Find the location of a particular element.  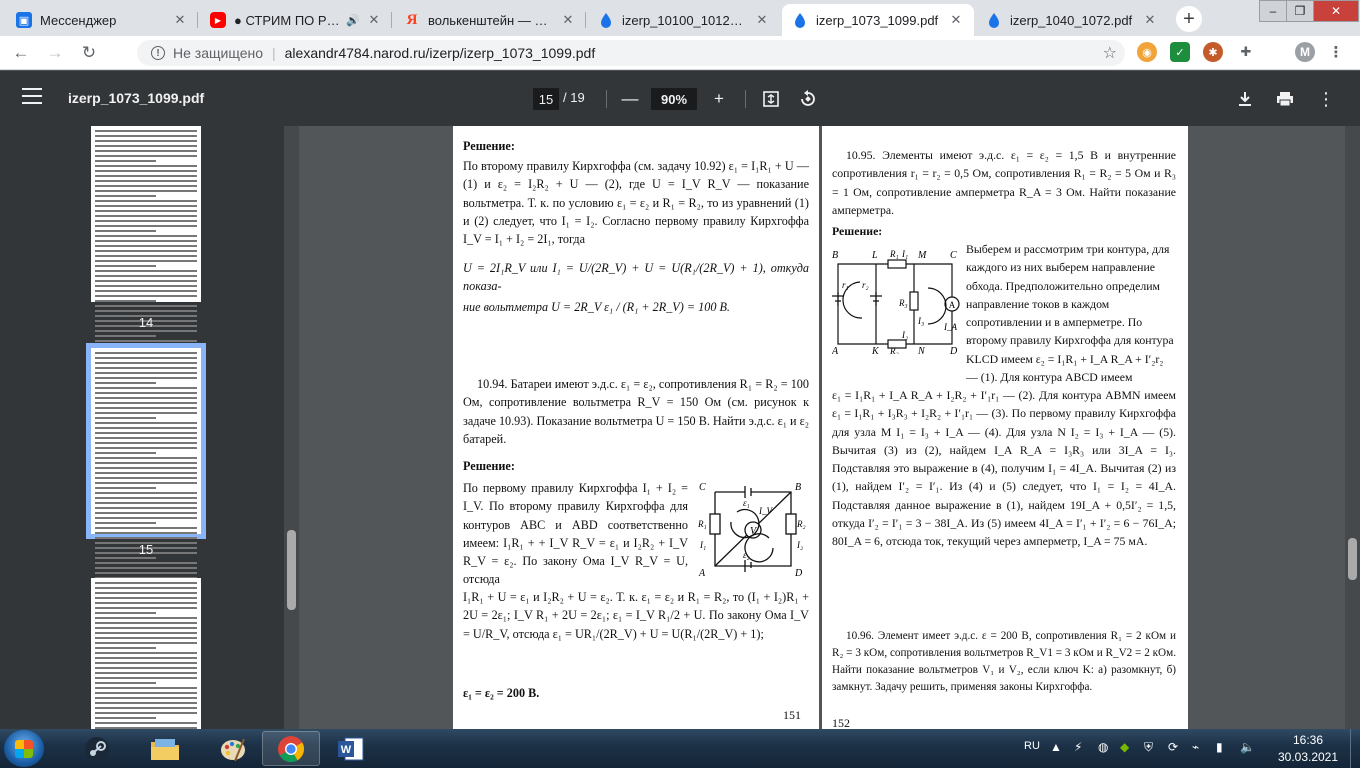

new-tab-button: + is located at coordinates (1189, 19).